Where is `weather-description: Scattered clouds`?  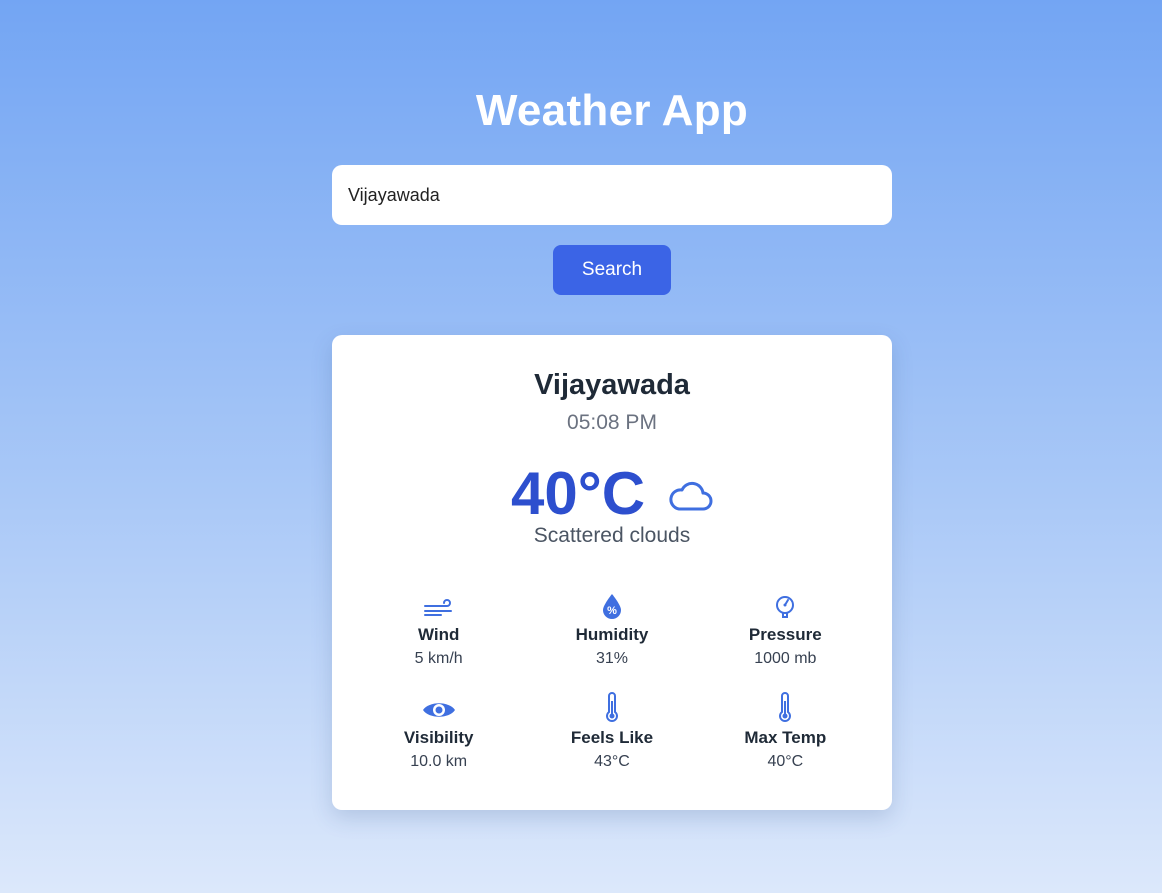
weather-description: Scattered clouds is located at coordinates (612, 535).